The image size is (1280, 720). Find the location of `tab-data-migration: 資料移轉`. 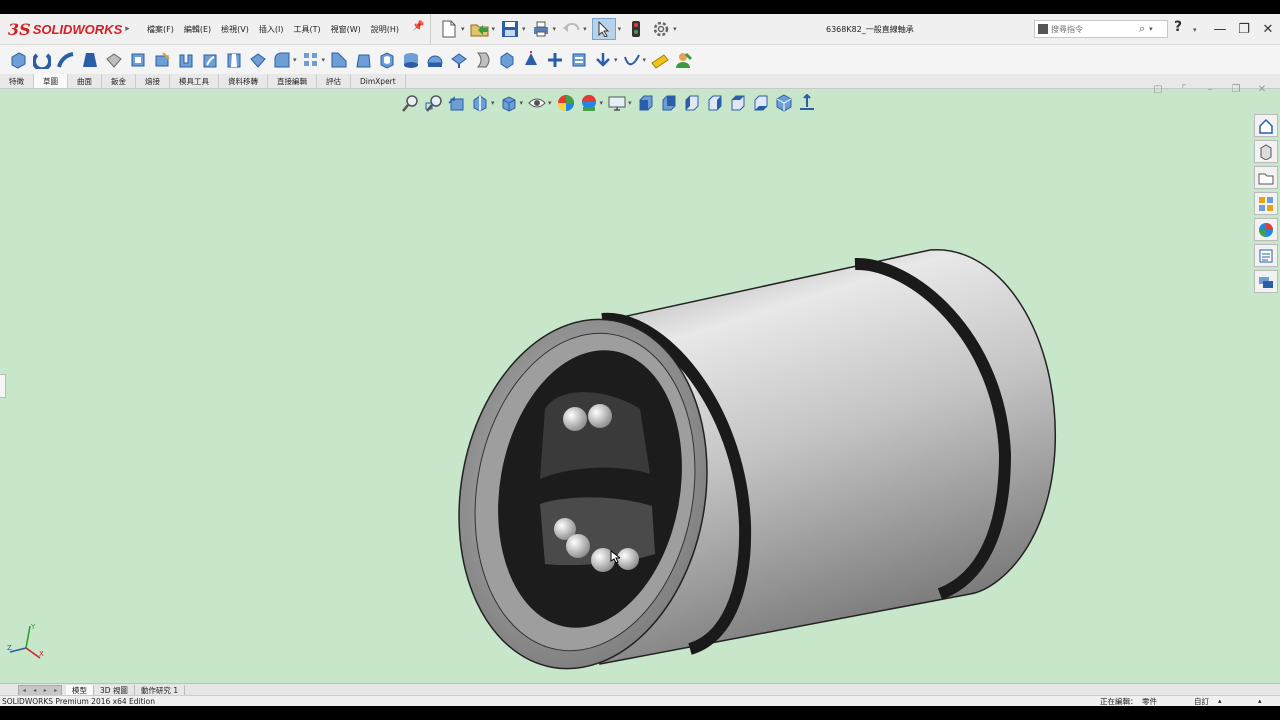

tab-data-migration: 資料移轉 is located at coordinates (243, 81).